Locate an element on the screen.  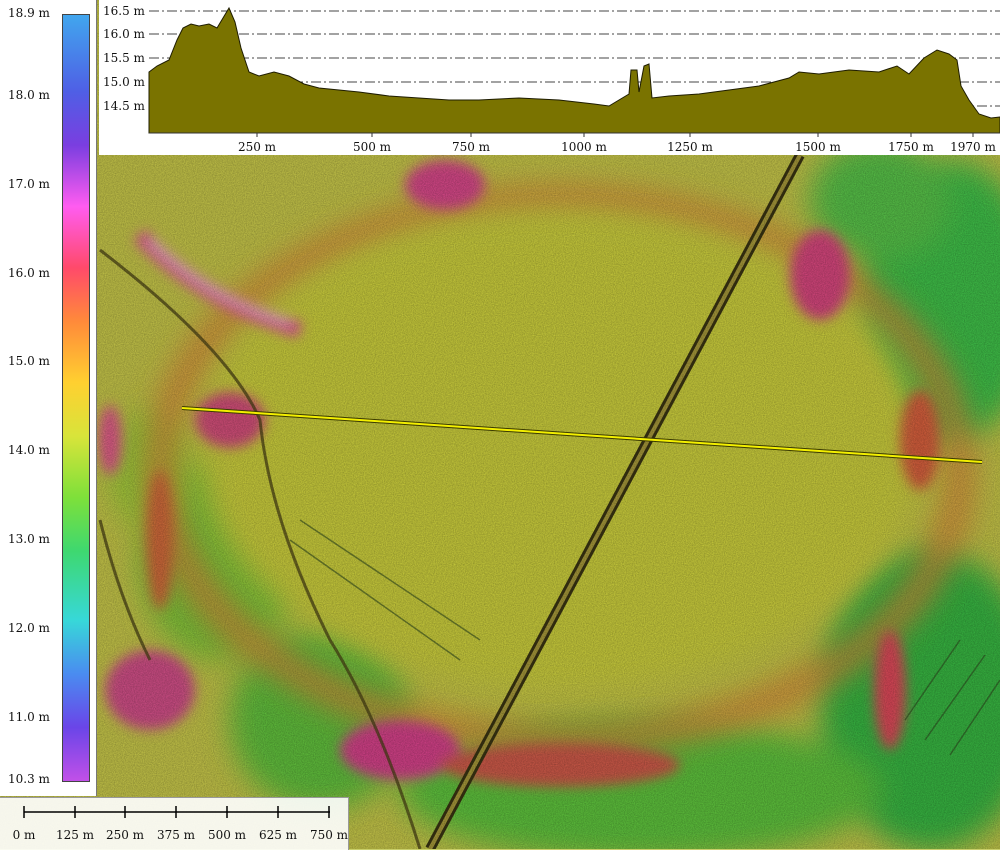
legend-label: 13.0 m is located at coordinates (29, 539).